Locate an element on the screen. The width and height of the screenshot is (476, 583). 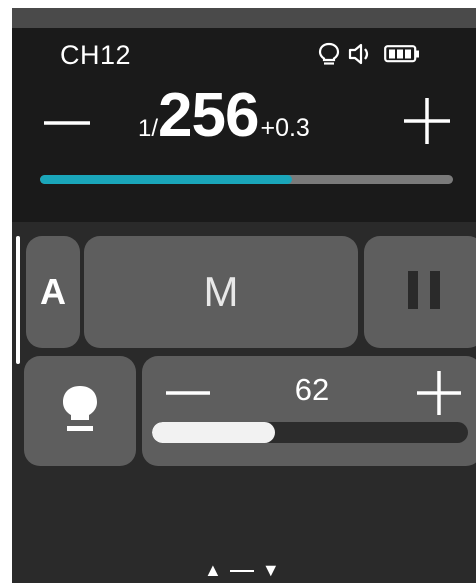
shutter-increase-button is located at coordinates (427, 121).